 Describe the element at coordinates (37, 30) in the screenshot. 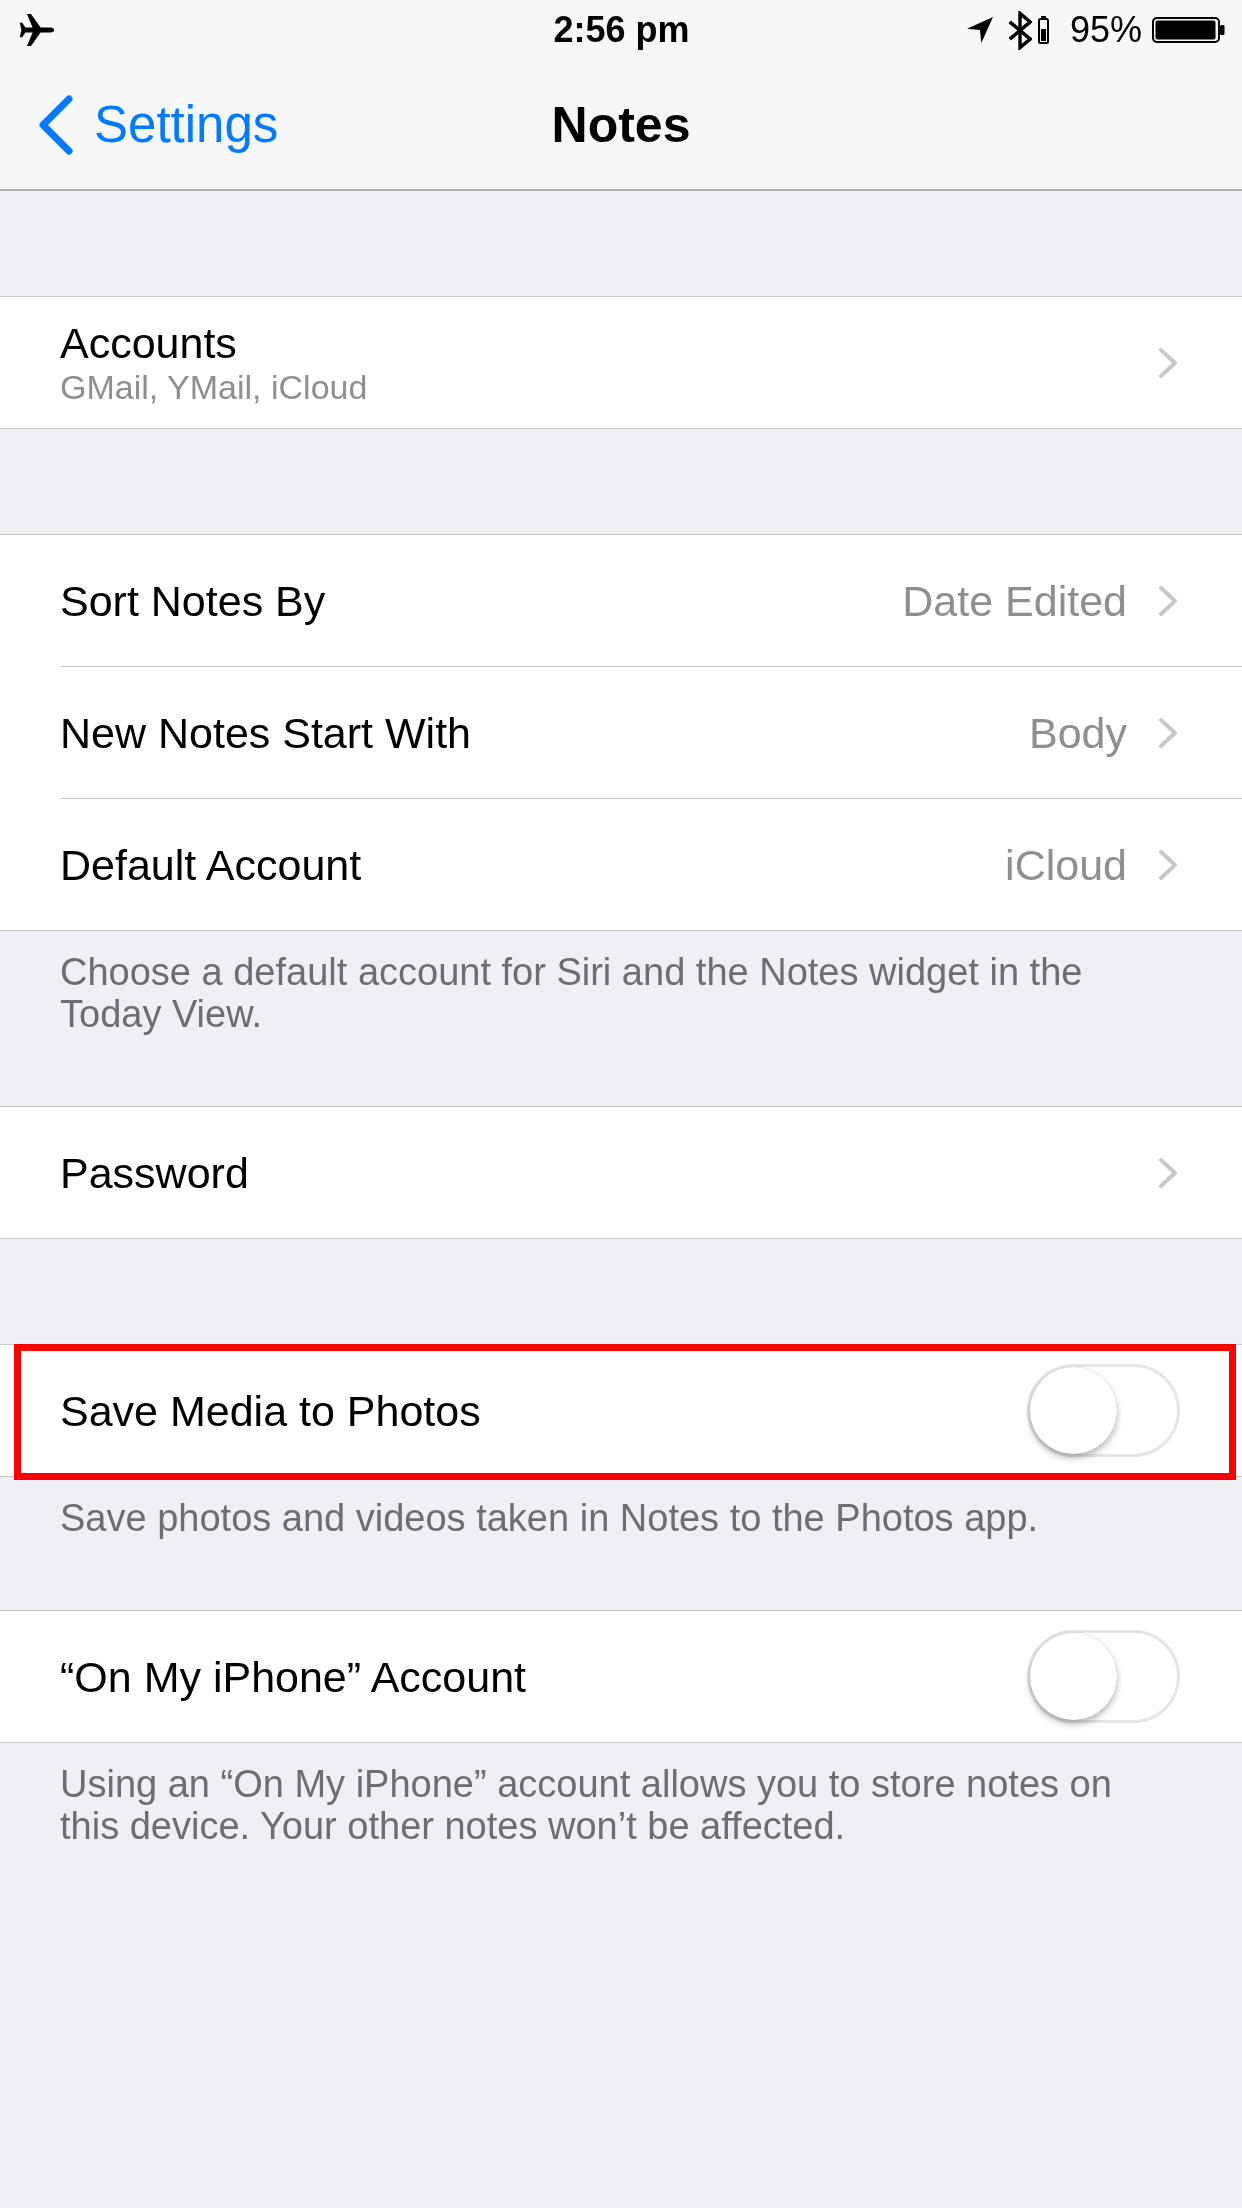

I see `airplane-mode-icon` at that location.